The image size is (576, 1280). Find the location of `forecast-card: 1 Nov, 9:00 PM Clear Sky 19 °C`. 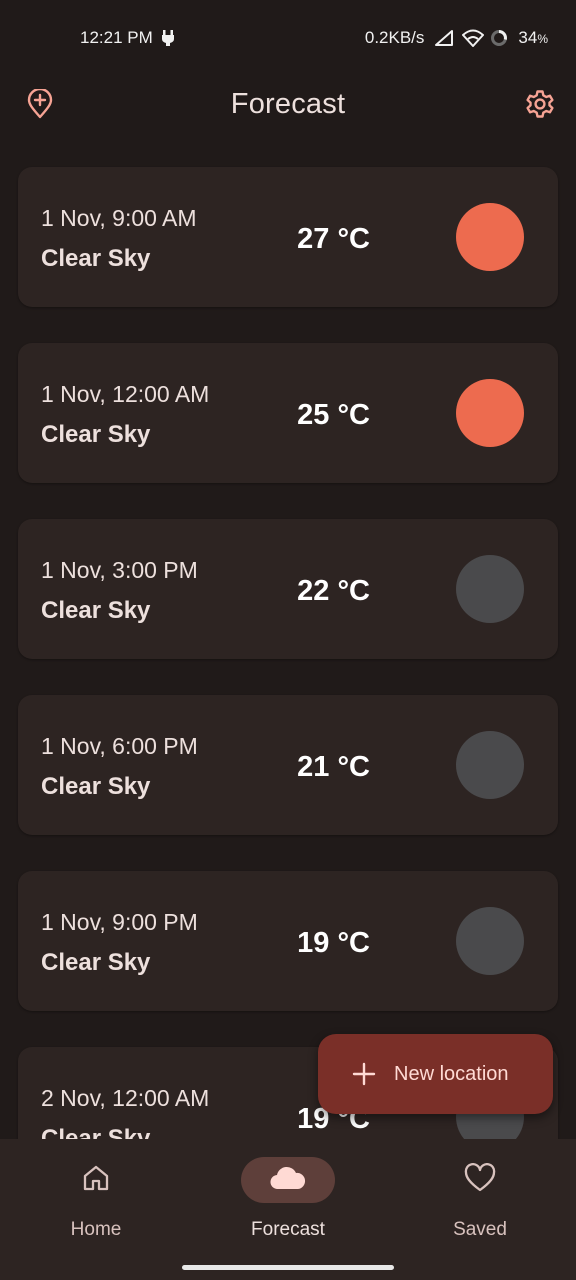

forecast-card: 1 Nov, 9:00 PM Clear Sky 19 °C is located at coordinates (288, 941).